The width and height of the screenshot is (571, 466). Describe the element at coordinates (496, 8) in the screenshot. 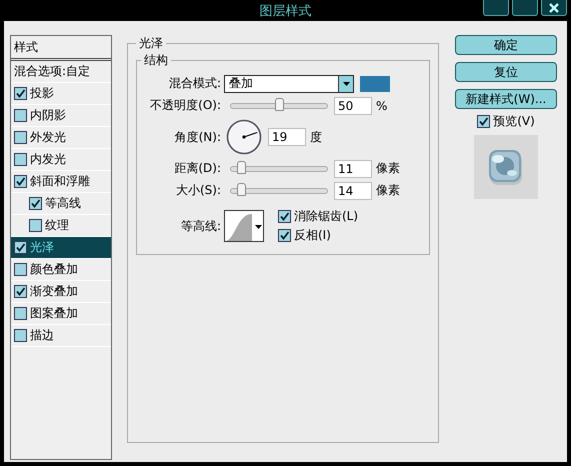

I see `minimize-button` at that location.